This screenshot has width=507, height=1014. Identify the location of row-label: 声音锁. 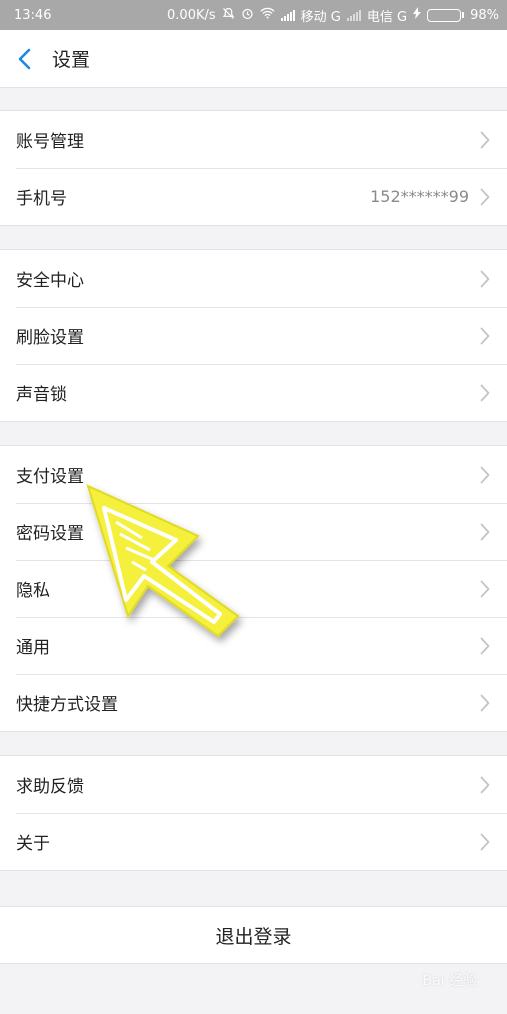
(41, 395).